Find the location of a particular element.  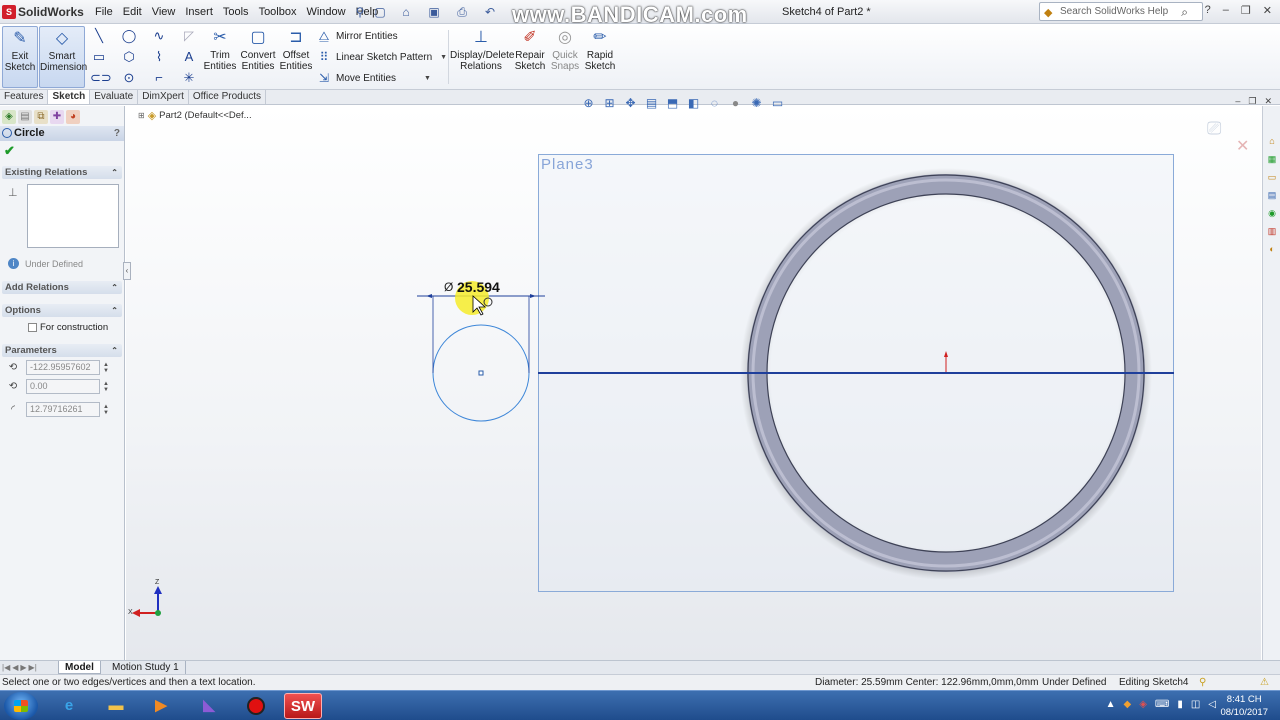

keyboard-icon: ⌨ is located at coordinates (1162, 704).